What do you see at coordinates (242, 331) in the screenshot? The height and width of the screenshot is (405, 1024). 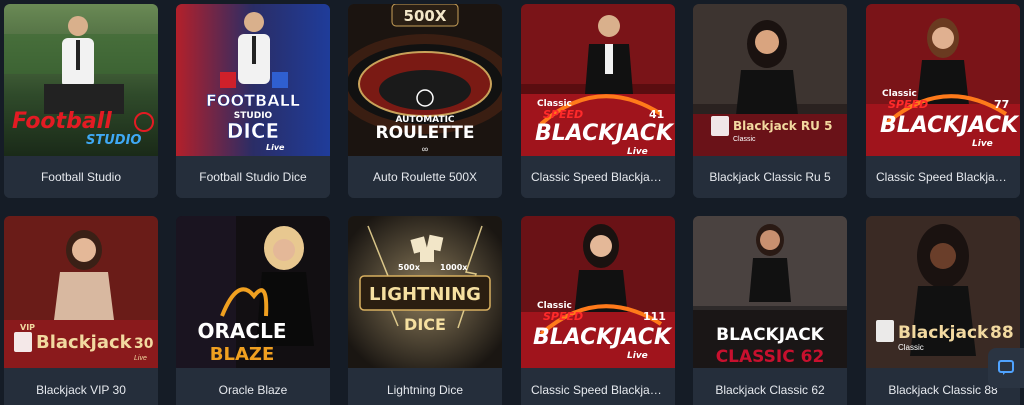 I see `logo-oracle-text: ORACLE` at bounding box center [242, 331].